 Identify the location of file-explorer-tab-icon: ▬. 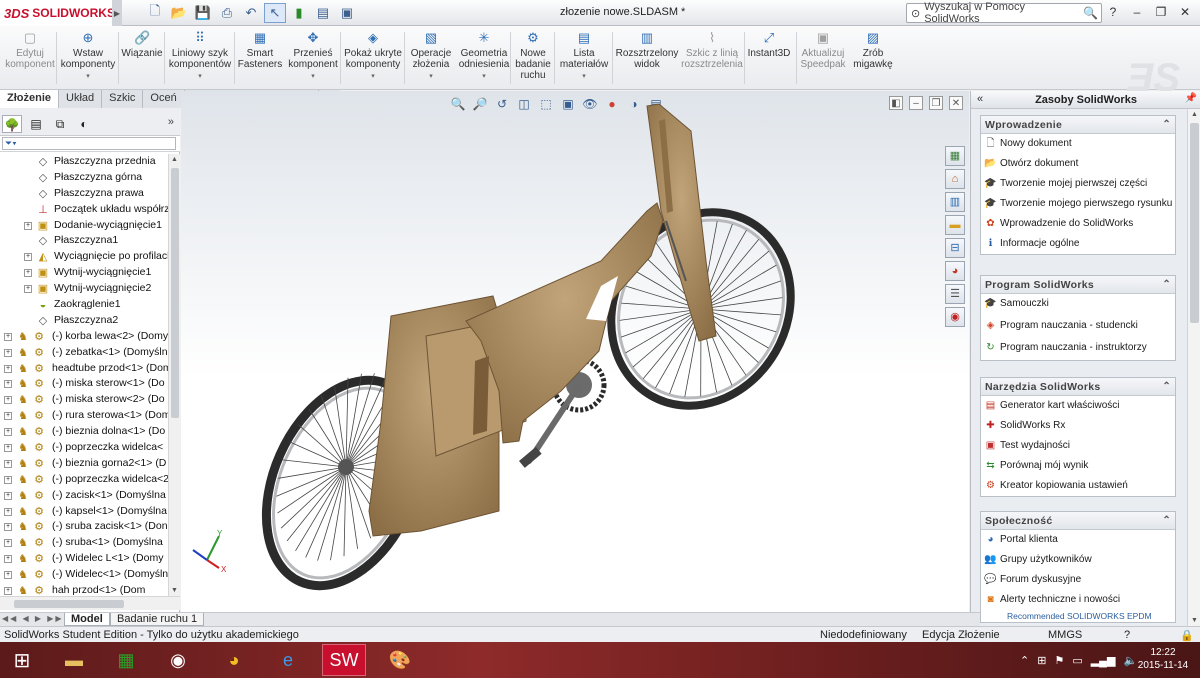
(955, 225).